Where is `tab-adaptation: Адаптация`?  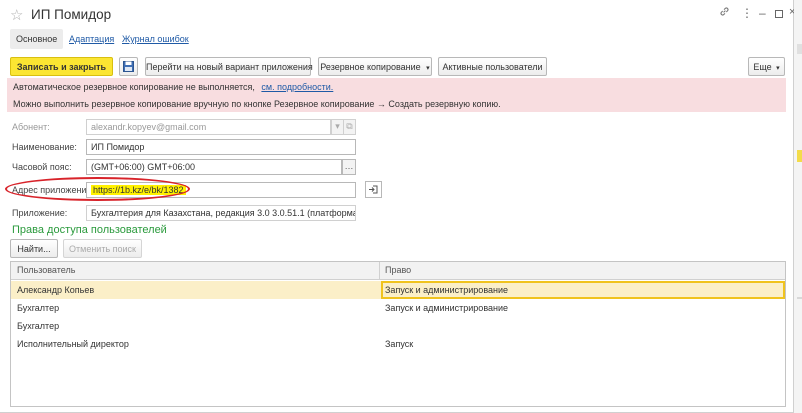
tab-adaptation: Адаптация is located at coordinates (91, 39).